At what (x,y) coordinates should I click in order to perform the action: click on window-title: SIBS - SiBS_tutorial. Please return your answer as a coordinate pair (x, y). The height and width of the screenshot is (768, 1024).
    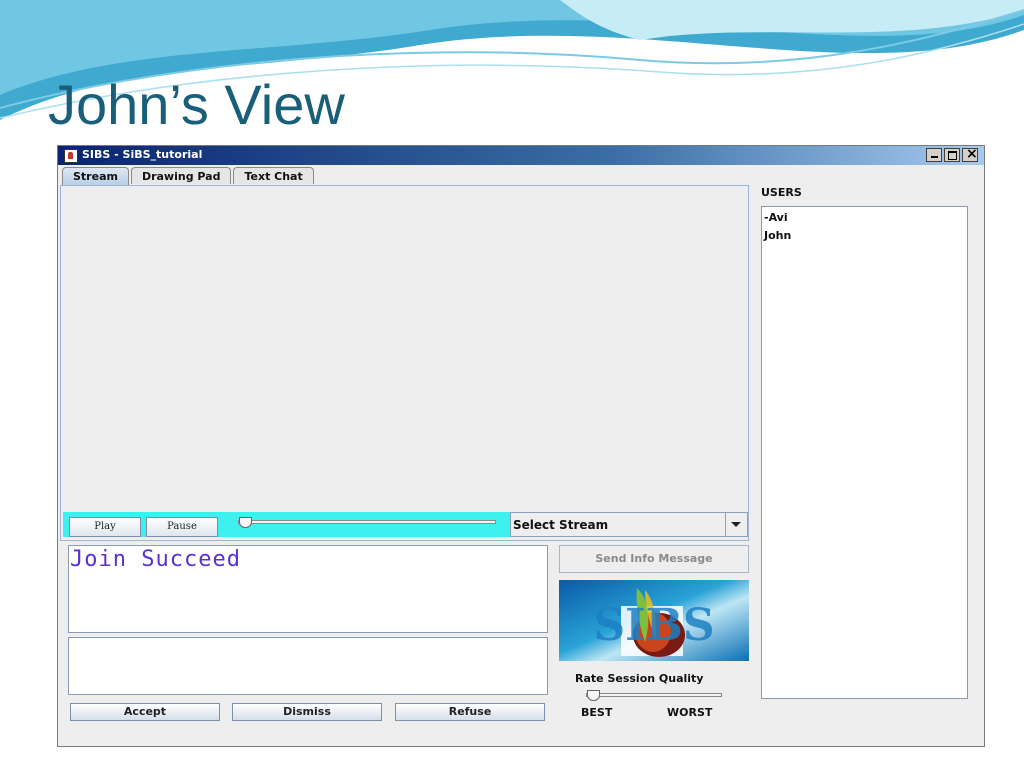
    Looking at the image, I should click on (142, 154).